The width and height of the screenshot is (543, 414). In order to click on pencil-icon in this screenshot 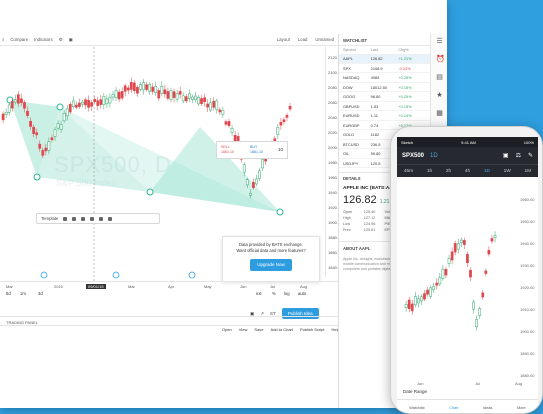, I will do `click(65, 218)`.